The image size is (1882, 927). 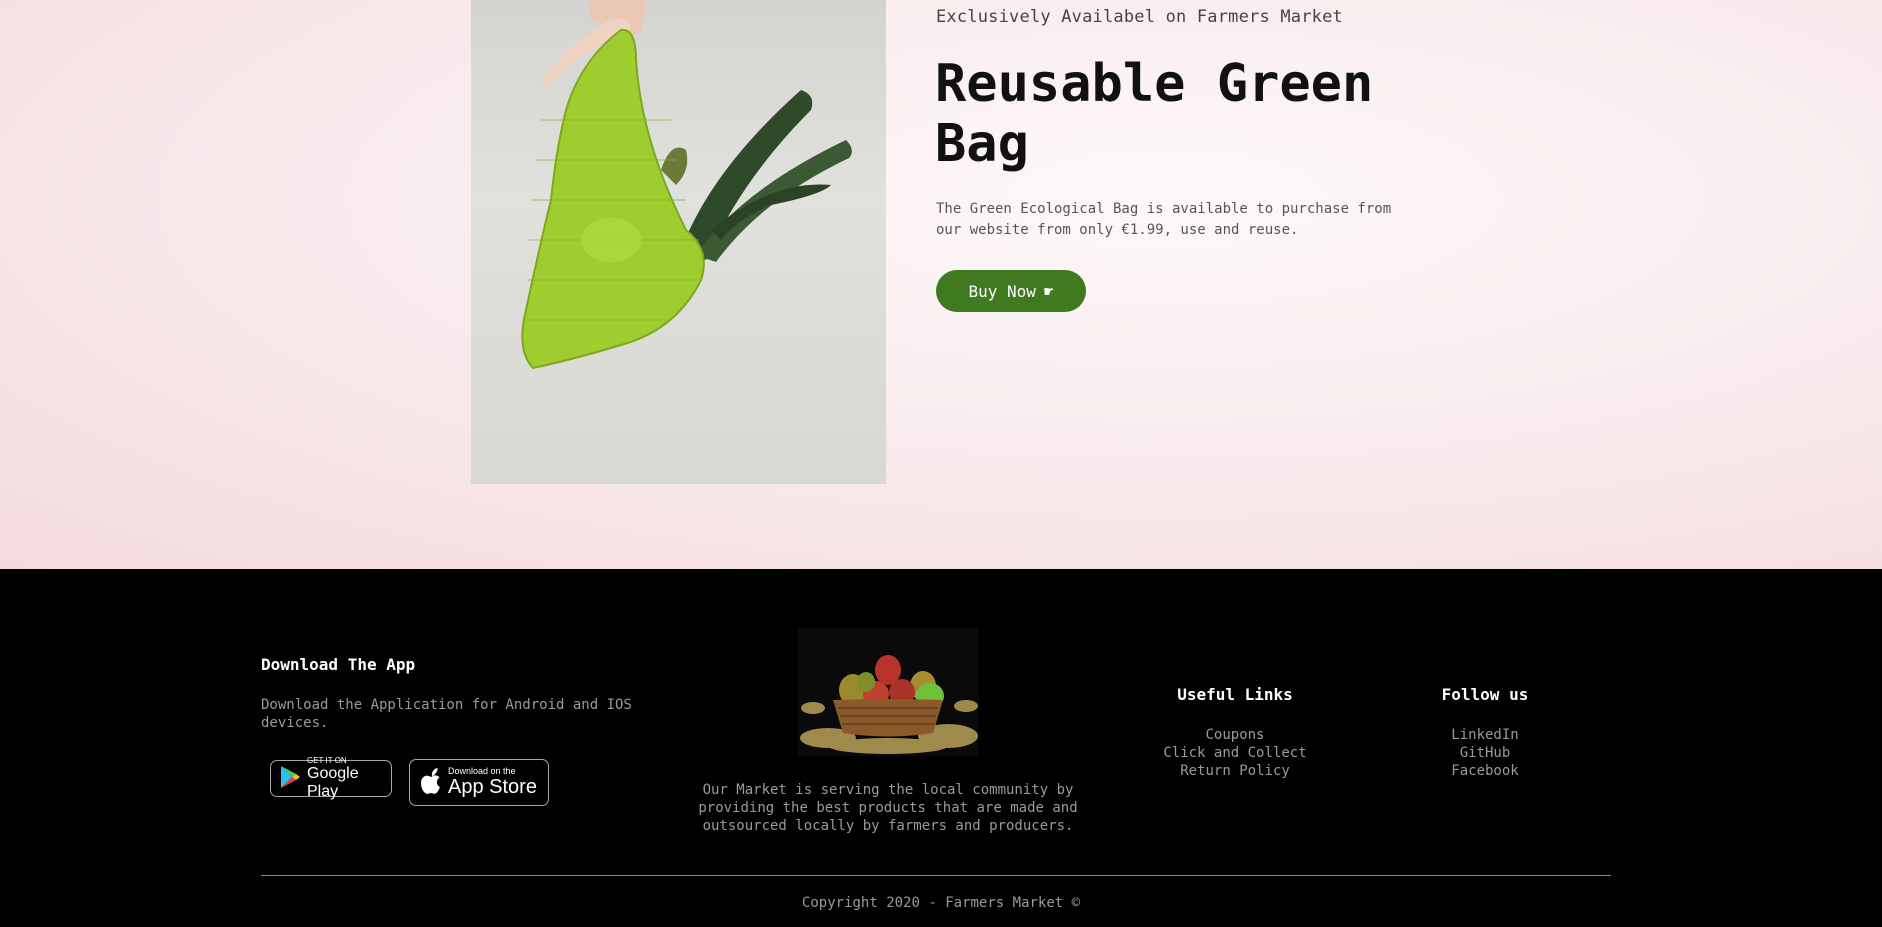 What do you see at coordinates (1235, 694) in the screenshot?
I see `useful-links-heading: Useful Links` at bounding box center [1235, 694].